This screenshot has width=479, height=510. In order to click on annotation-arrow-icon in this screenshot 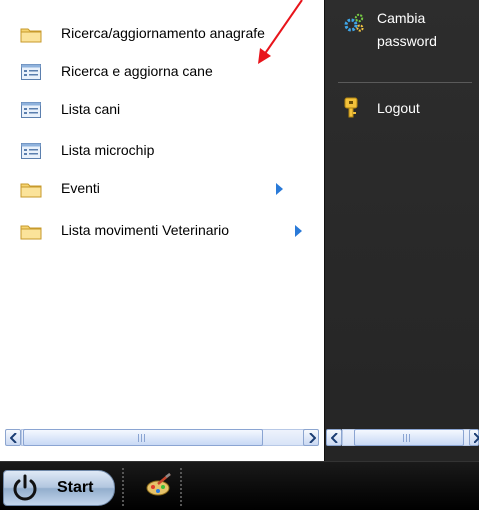, I will do `click(280, 32)`.